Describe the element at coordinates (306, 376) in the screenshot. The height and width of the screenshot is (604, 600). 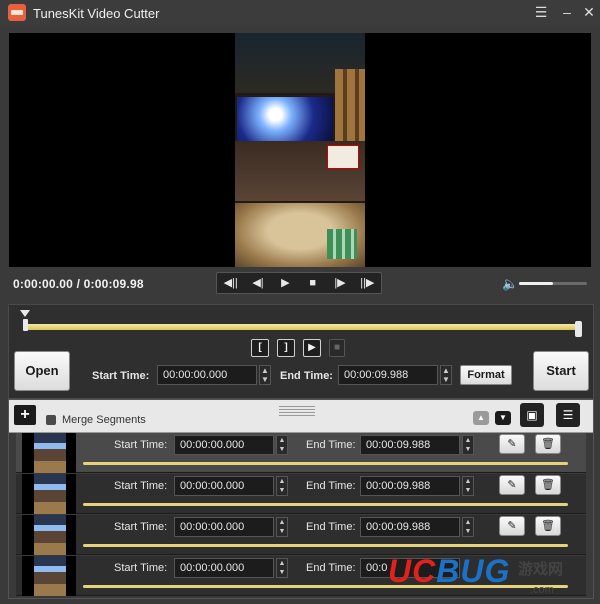
I see `end-time-label: End Time:` at that location.